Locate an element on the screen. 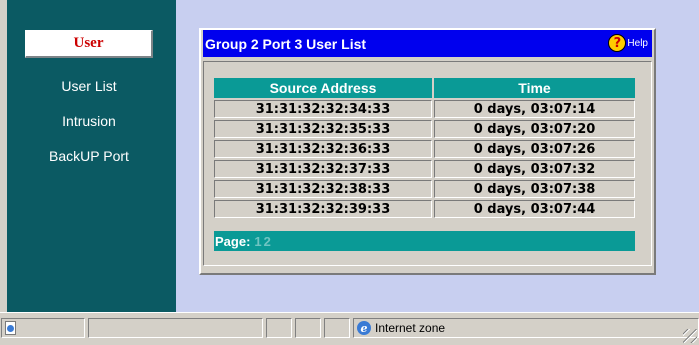 The width and height of the screenshot is (699, 345). time-cell: 0 days, 03:07:44 is located at coordinates (534, 209).